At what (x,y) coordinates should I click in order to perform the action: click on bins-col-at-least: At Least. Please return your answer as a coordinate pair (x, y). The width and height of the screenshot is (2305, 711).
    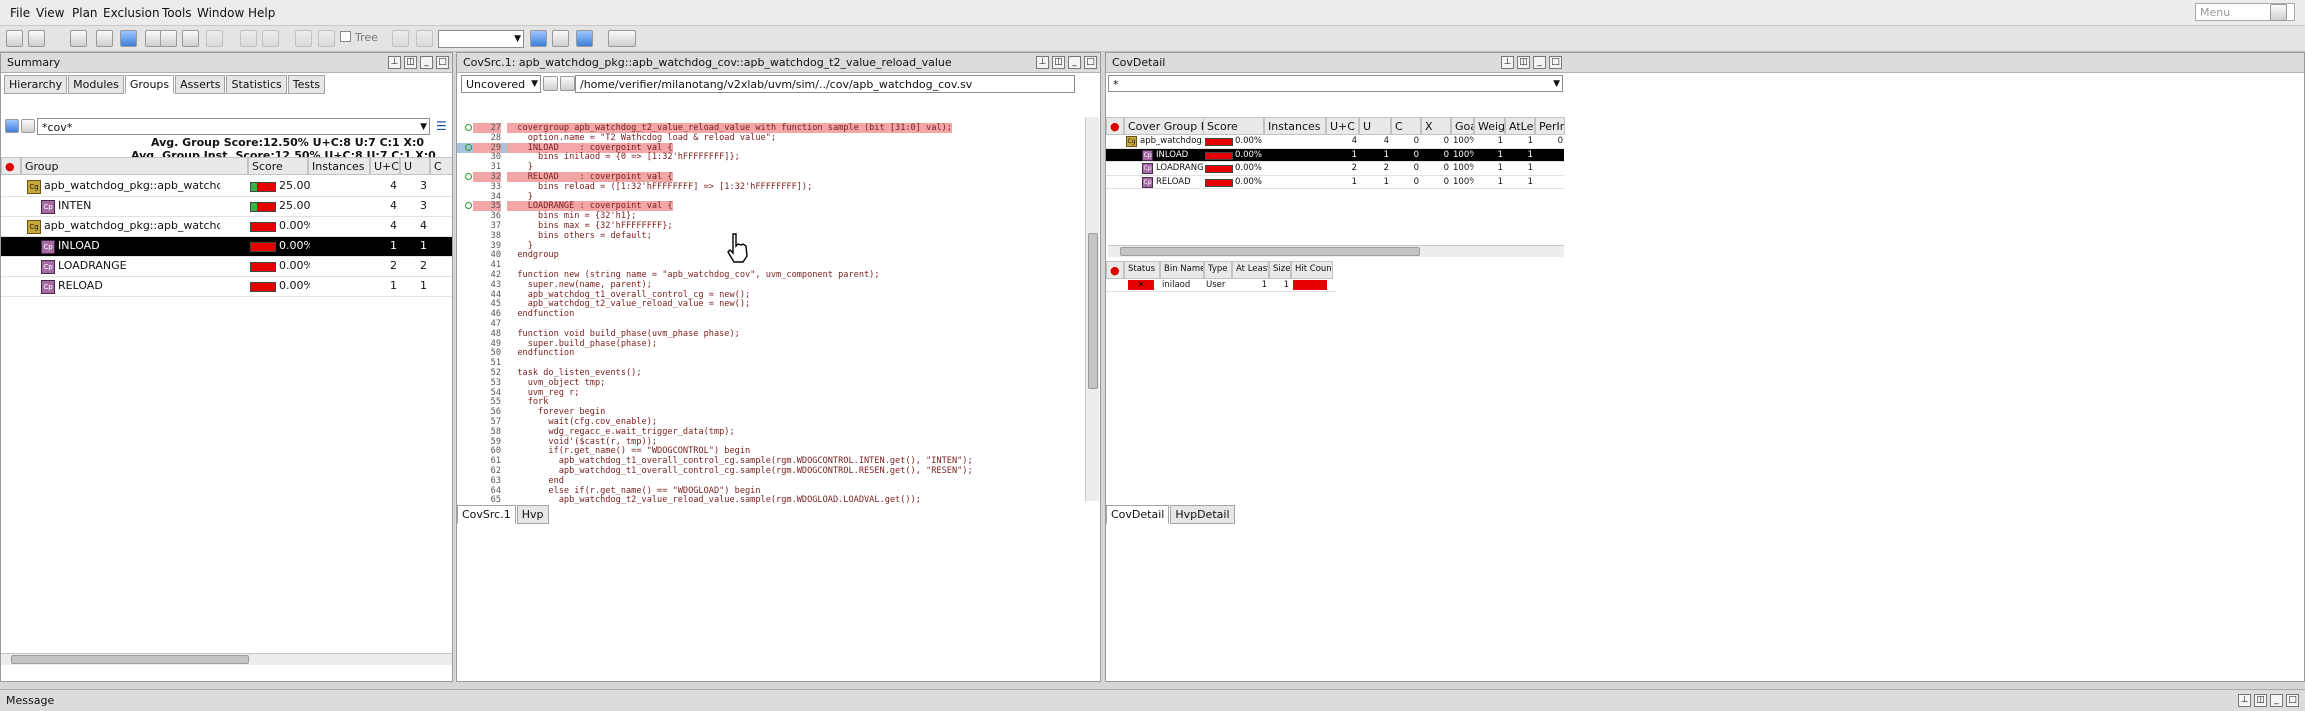
    Looking at the image, I should click on (1250, 270).